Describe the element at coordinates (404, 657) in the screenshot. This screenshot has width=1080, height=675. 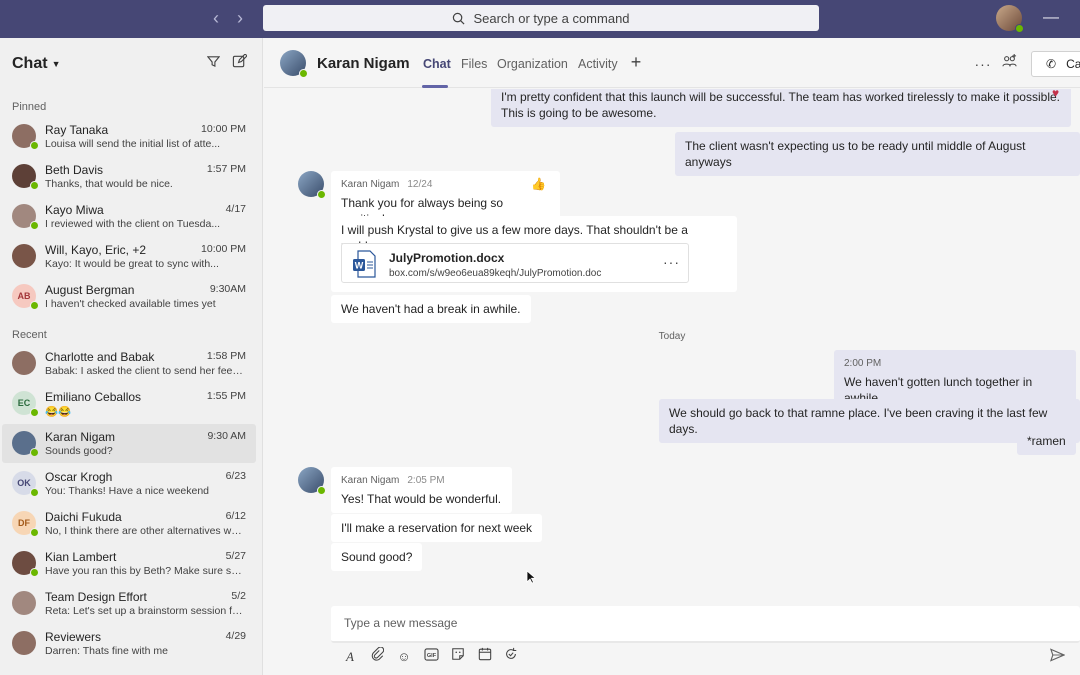
I see `emoji-icon: ☺` at that location.